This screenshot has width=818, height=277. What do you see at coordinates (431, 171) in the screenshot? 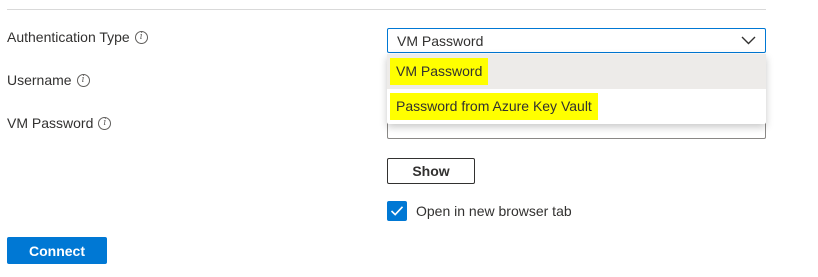
I see `show-password-button: Show` at bounding box center [431, 171].